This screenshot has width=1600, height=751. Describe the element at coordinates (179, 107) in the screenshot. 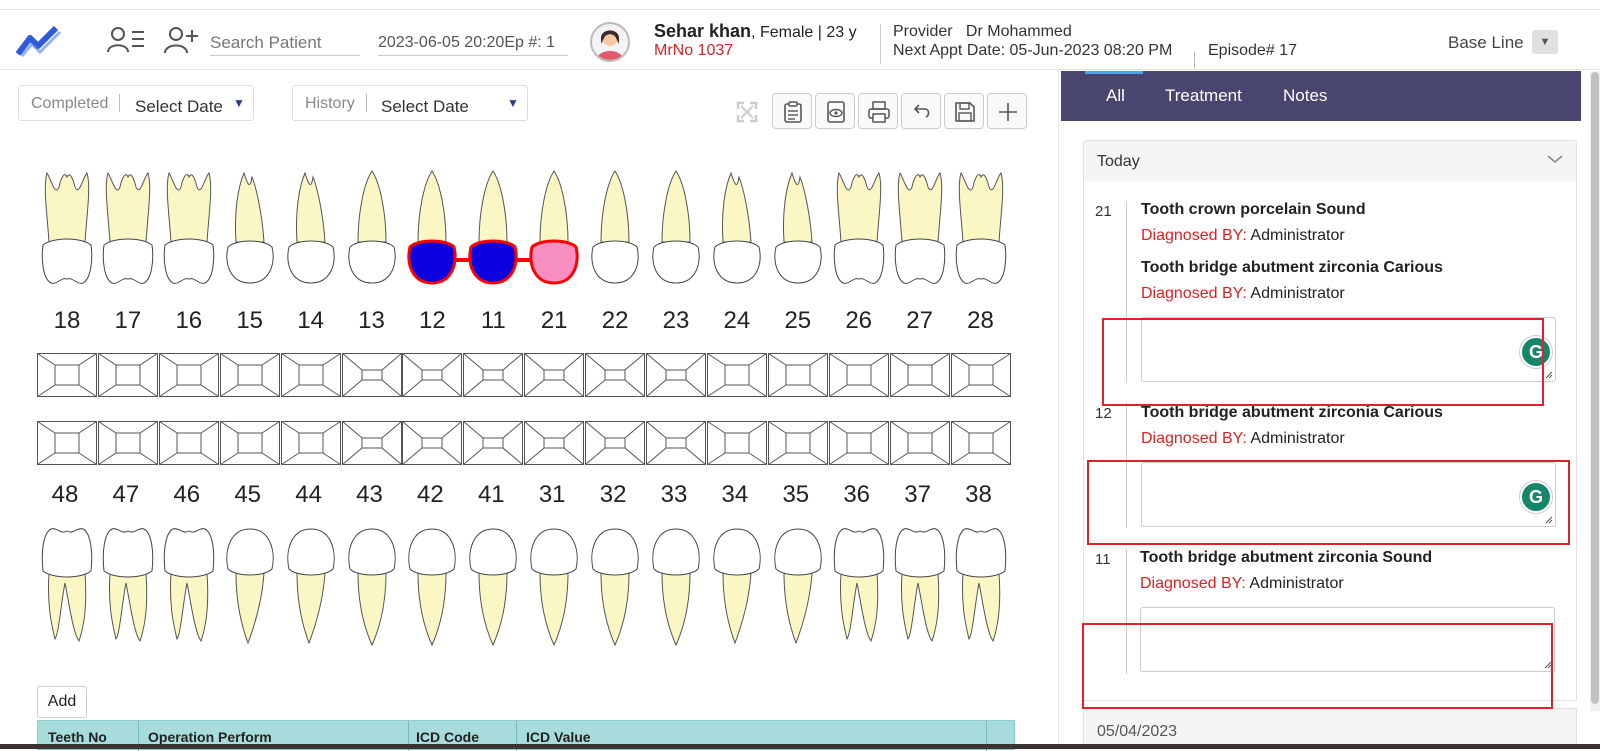

I see `completed-date-select: Select Date` at that location.